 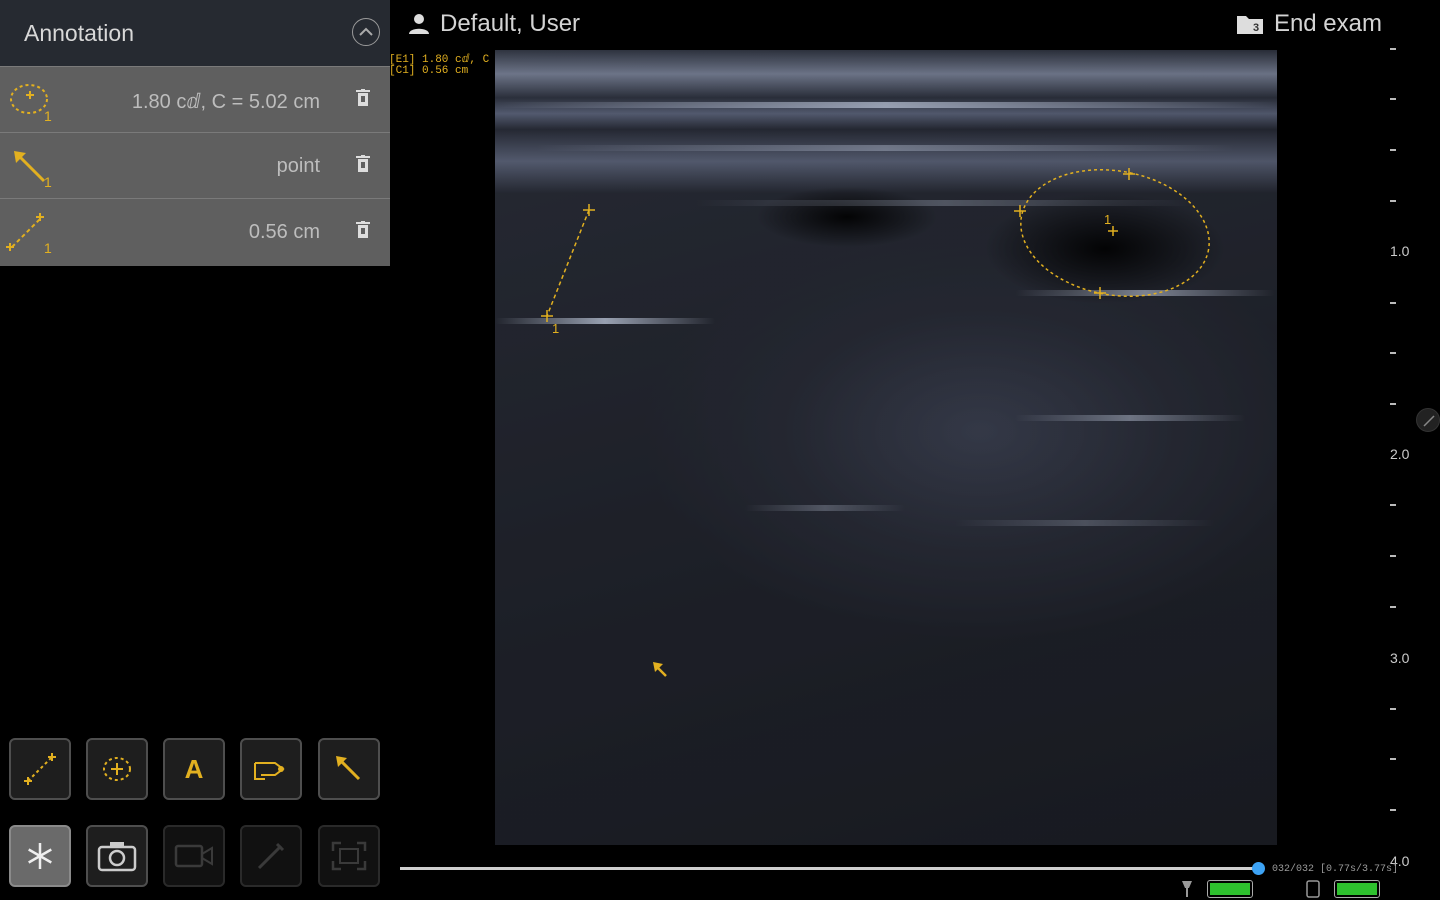 I want to click on cine-scrubber, so click(x=1258, y=868).